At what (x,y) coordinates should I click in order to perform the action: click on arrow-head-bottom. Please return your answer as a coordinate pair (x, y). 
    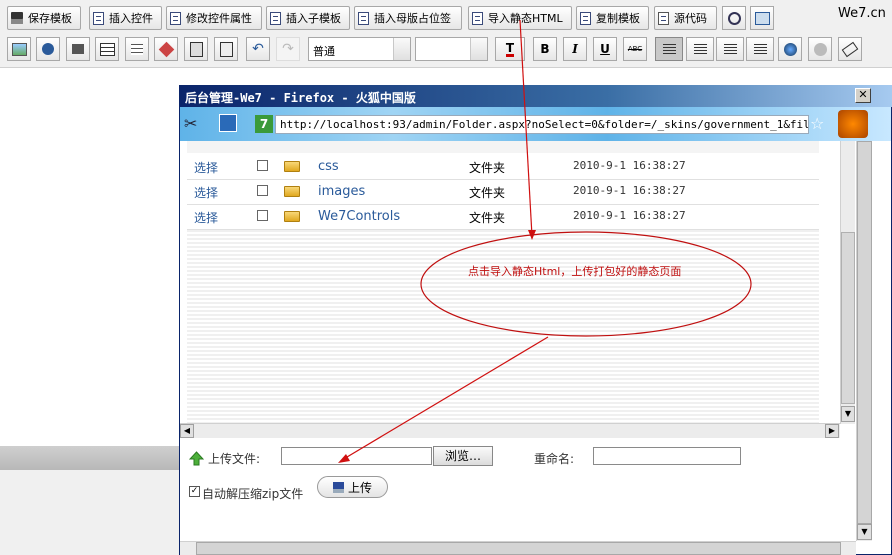
    Looking at the image, I should click on (344, 458).